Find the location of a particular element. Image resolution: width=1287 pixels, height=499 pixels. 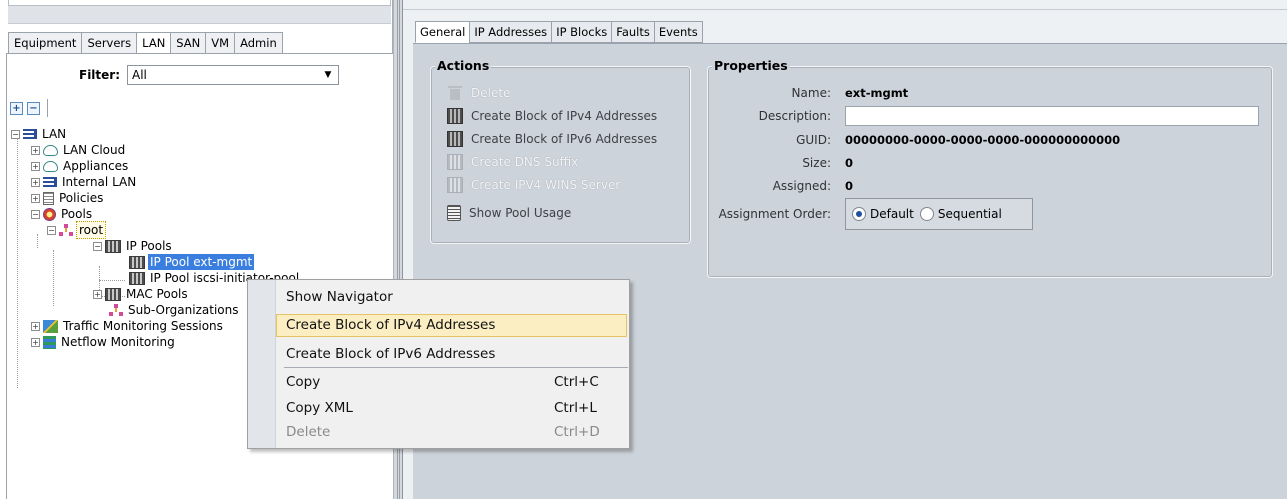

description-field is located at coordinates (1052, 116).